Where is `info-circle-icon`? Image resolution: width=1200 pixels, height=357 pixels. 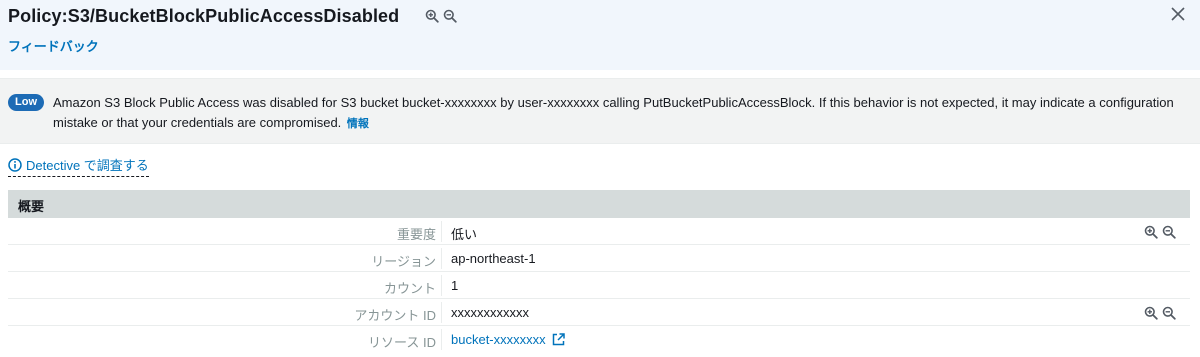
info-circle-icon is located at coordinates (15, 164).